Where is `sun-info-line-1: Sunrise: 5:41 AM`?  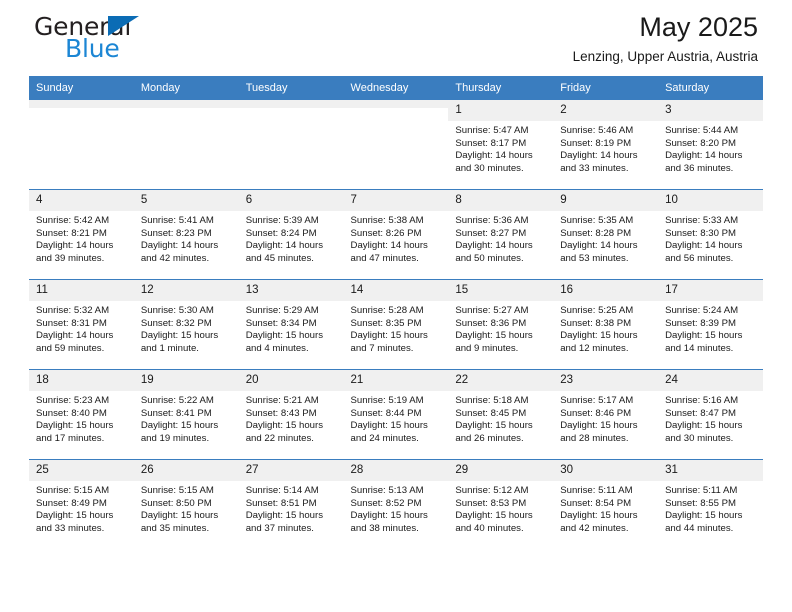
sun-info-line-1: Sunrise: 5:41 AM is located at coordinates (177, 220).